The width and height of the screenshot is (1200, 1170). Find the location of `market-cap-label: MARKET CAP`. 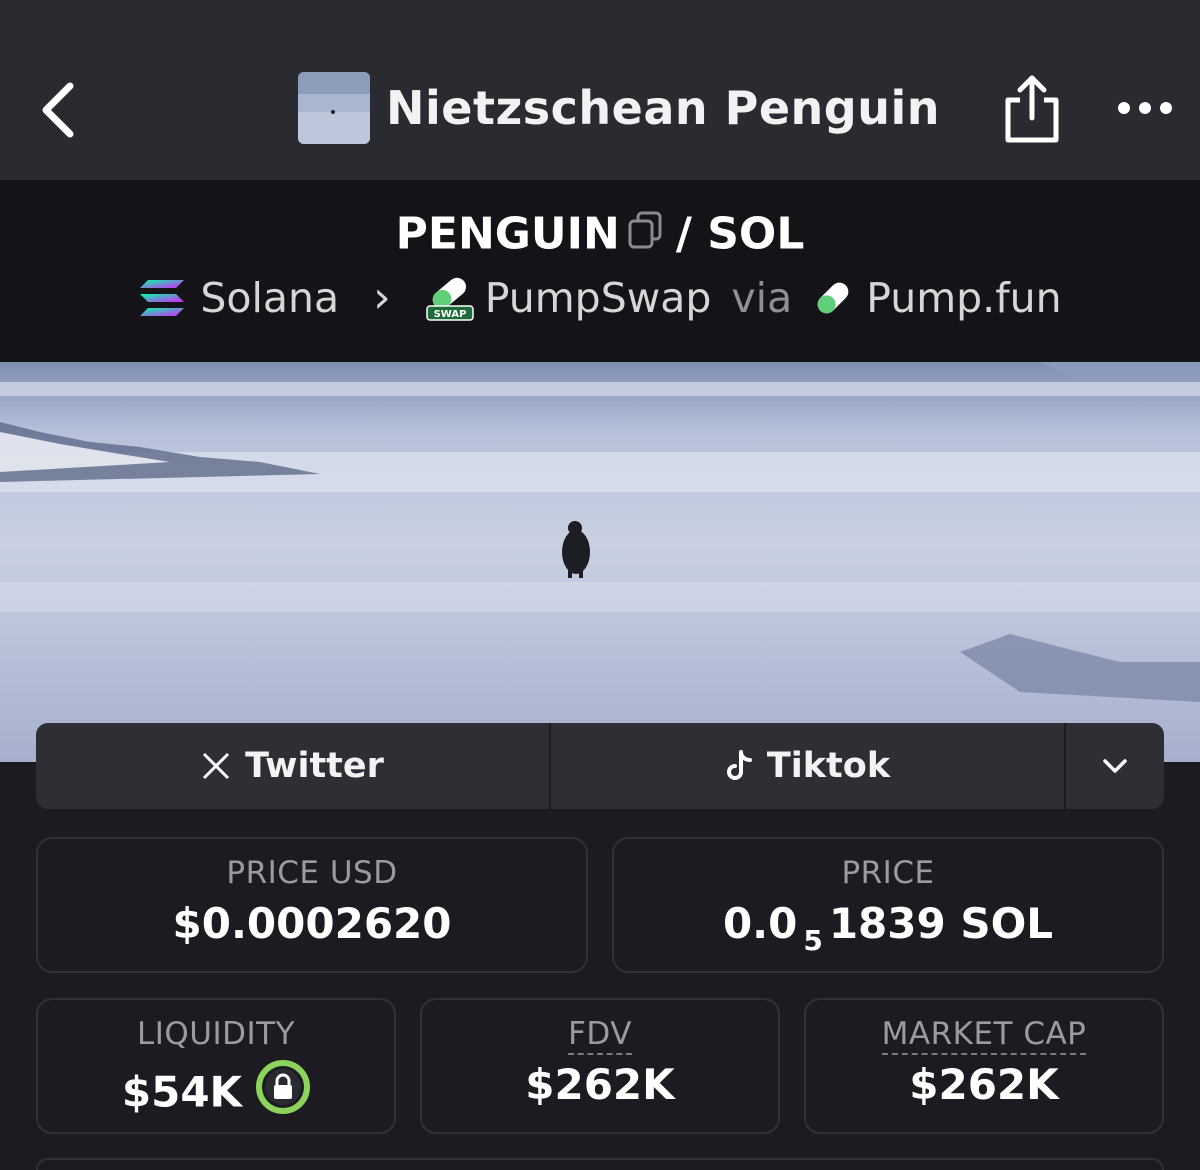

market-cap-label: MARKET CAP is located at coordinates (984, 1035).